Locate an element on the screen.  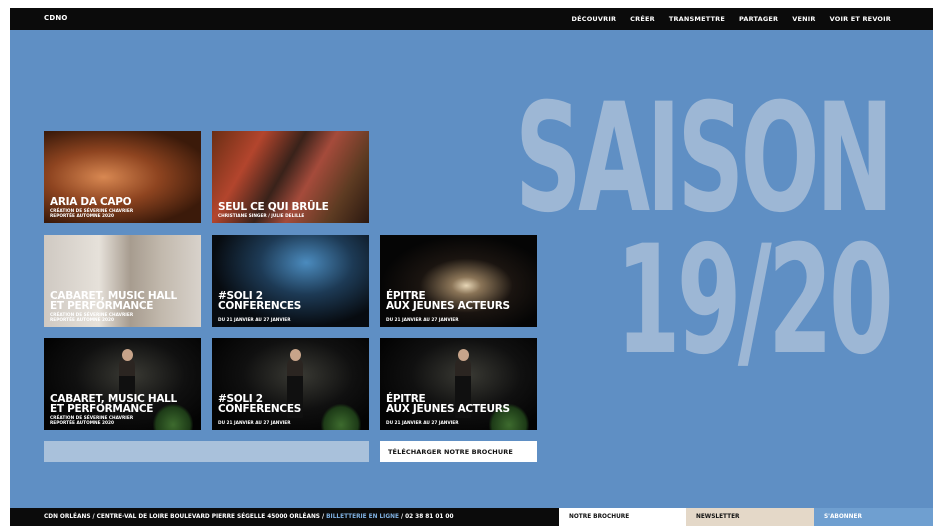
nav-item-decouvrir: DÉCOUVRIR is located at coordinates (593, 19).